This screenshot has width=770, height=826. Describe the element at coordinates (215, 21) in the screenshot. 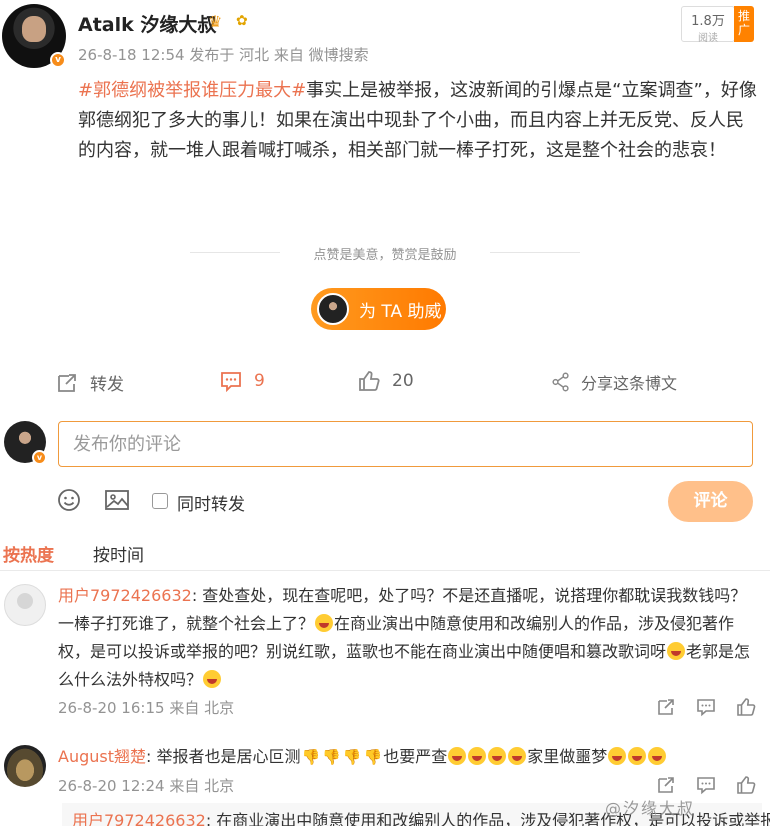

I see `crown-icon: ♛` at that location.